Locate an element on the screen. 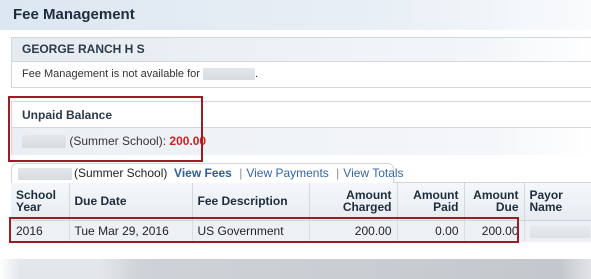 The width and height of the screenshot is (591, 279). cell-amount-charged: 200.00 is located at coordinates (352, 231).